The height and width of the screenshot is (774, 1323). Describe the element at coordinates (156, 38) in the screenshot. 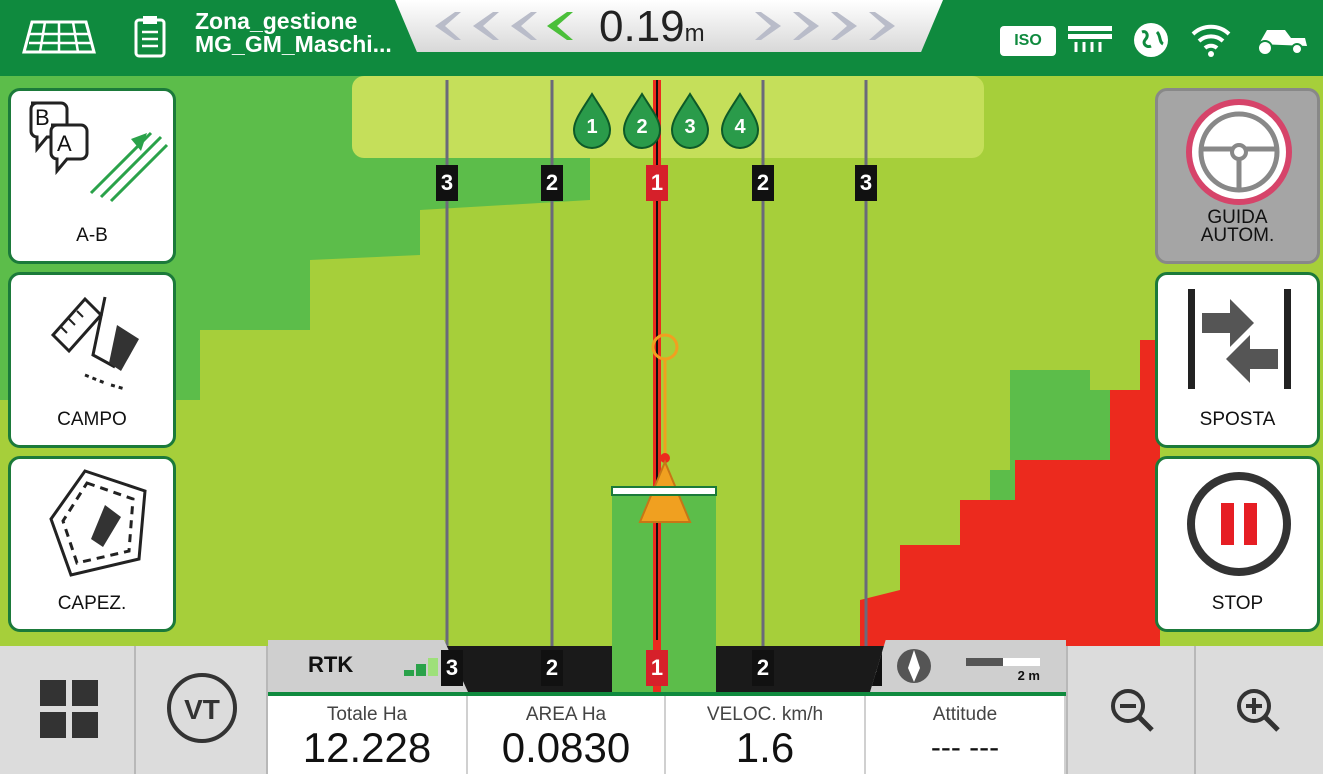

I see `clipboard-icon` at that location.